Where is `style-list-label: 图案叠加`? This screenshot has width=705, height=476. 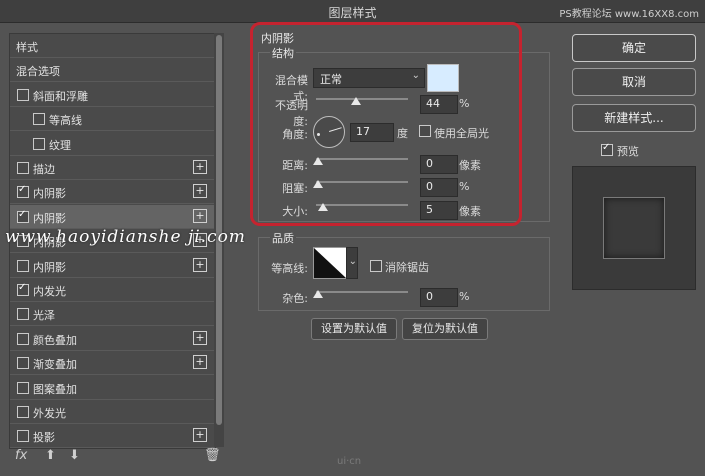 style-list-label: 图案叠加 is located at coordinates (55, 389).